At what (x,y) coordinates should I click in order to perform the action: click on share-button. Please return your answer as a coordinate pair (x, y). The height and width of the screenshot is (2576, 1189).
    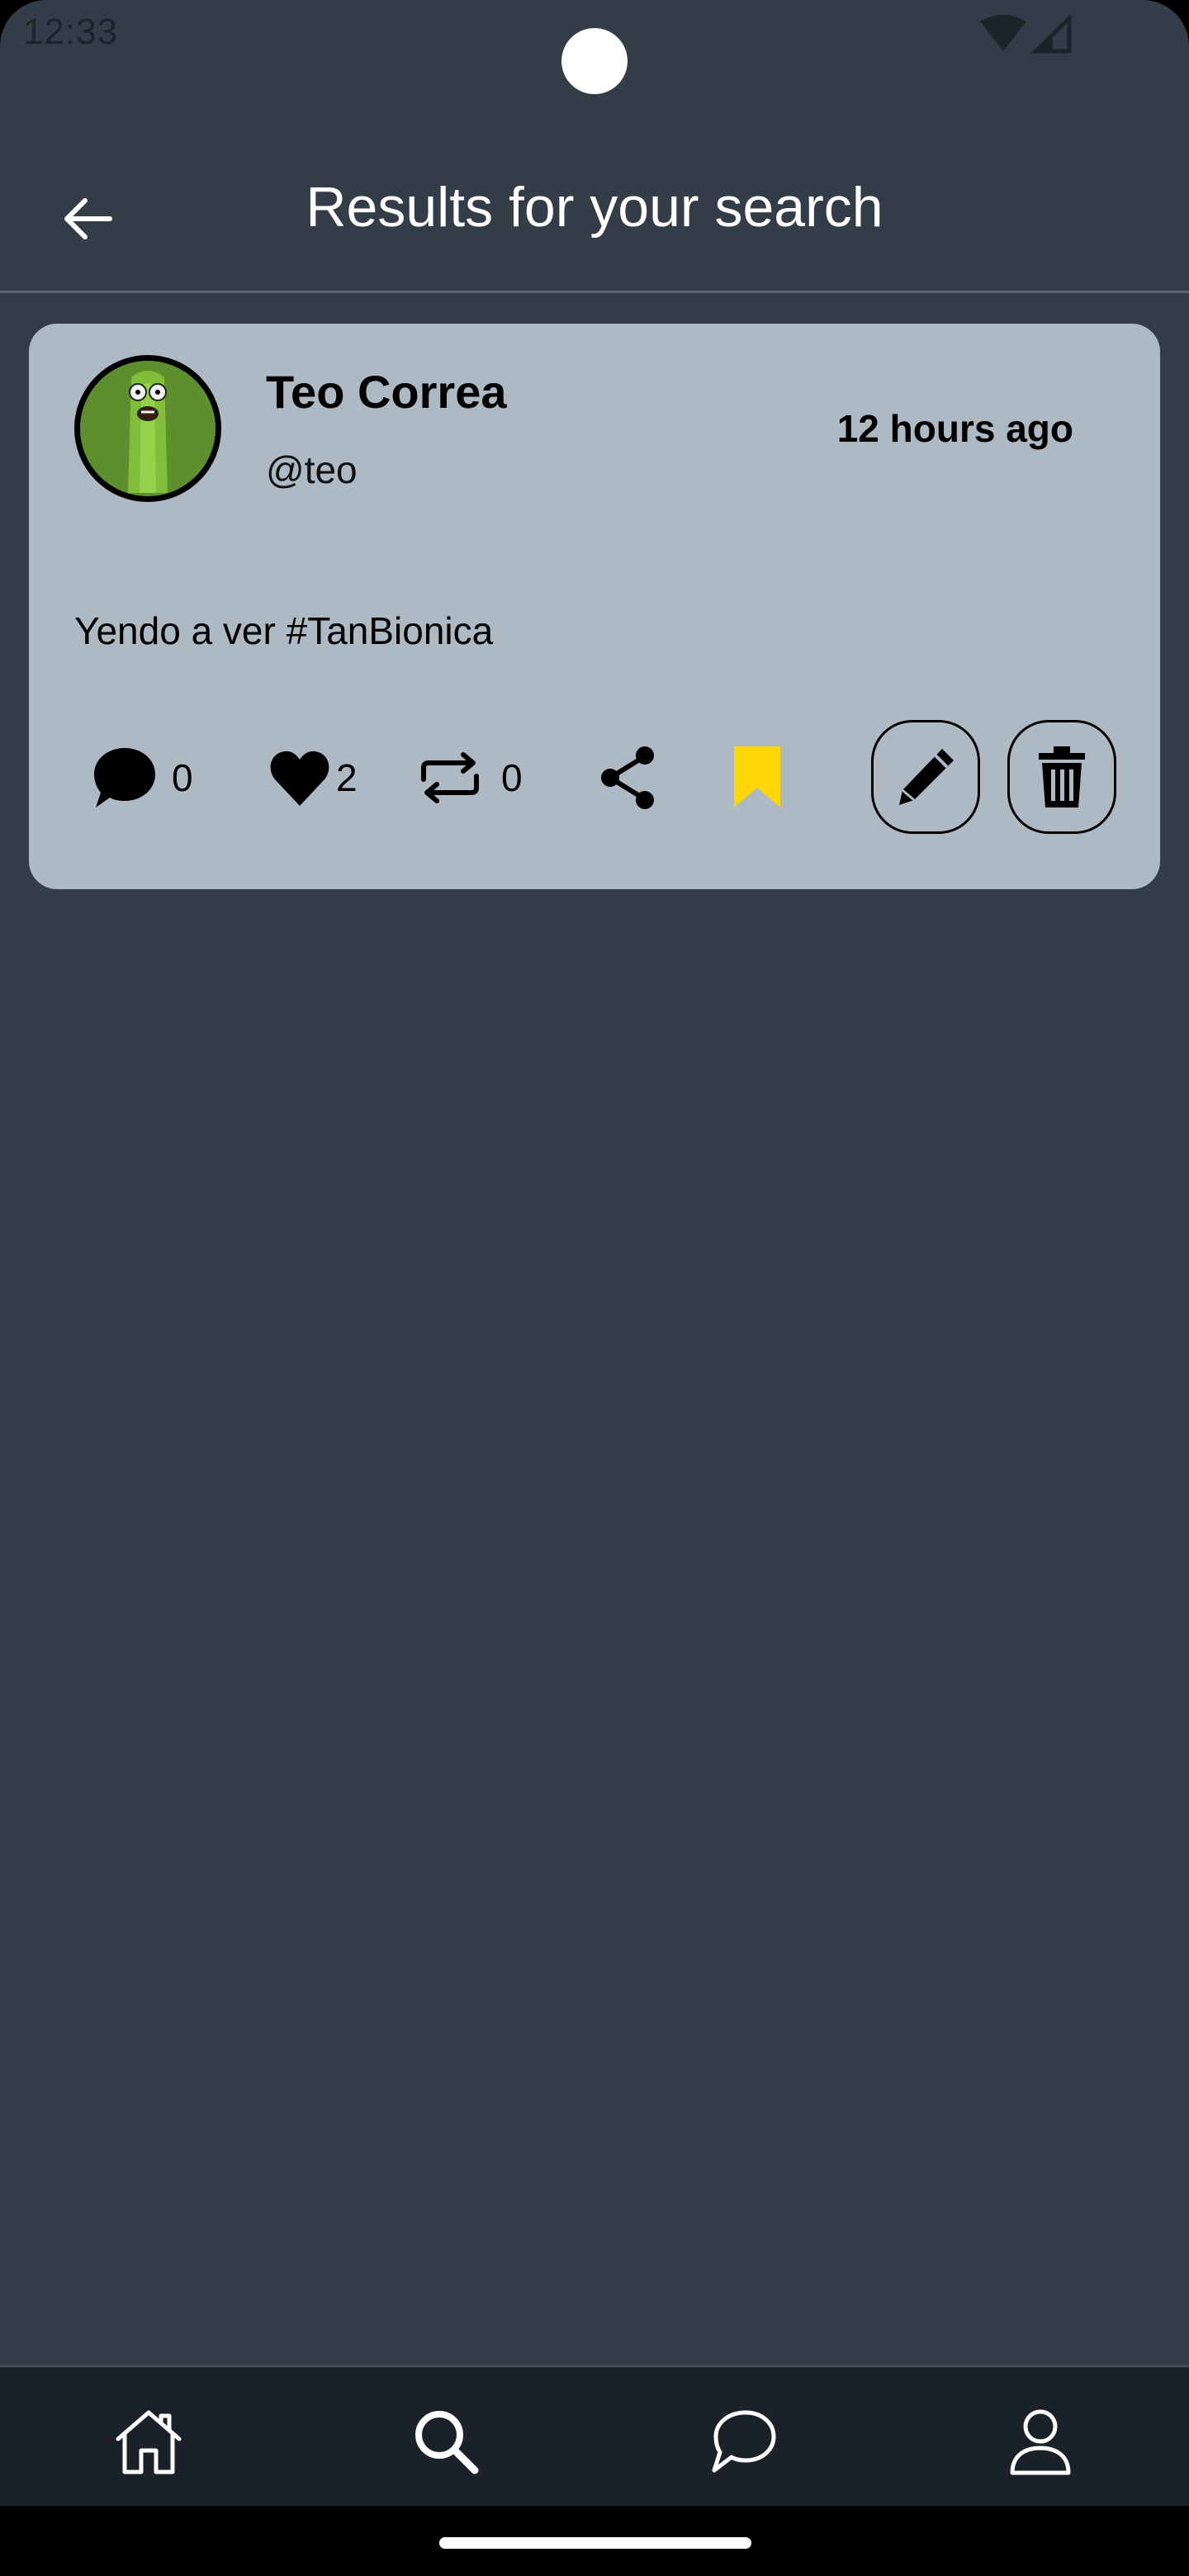
    Looking at the image, I should click on (628, 778).